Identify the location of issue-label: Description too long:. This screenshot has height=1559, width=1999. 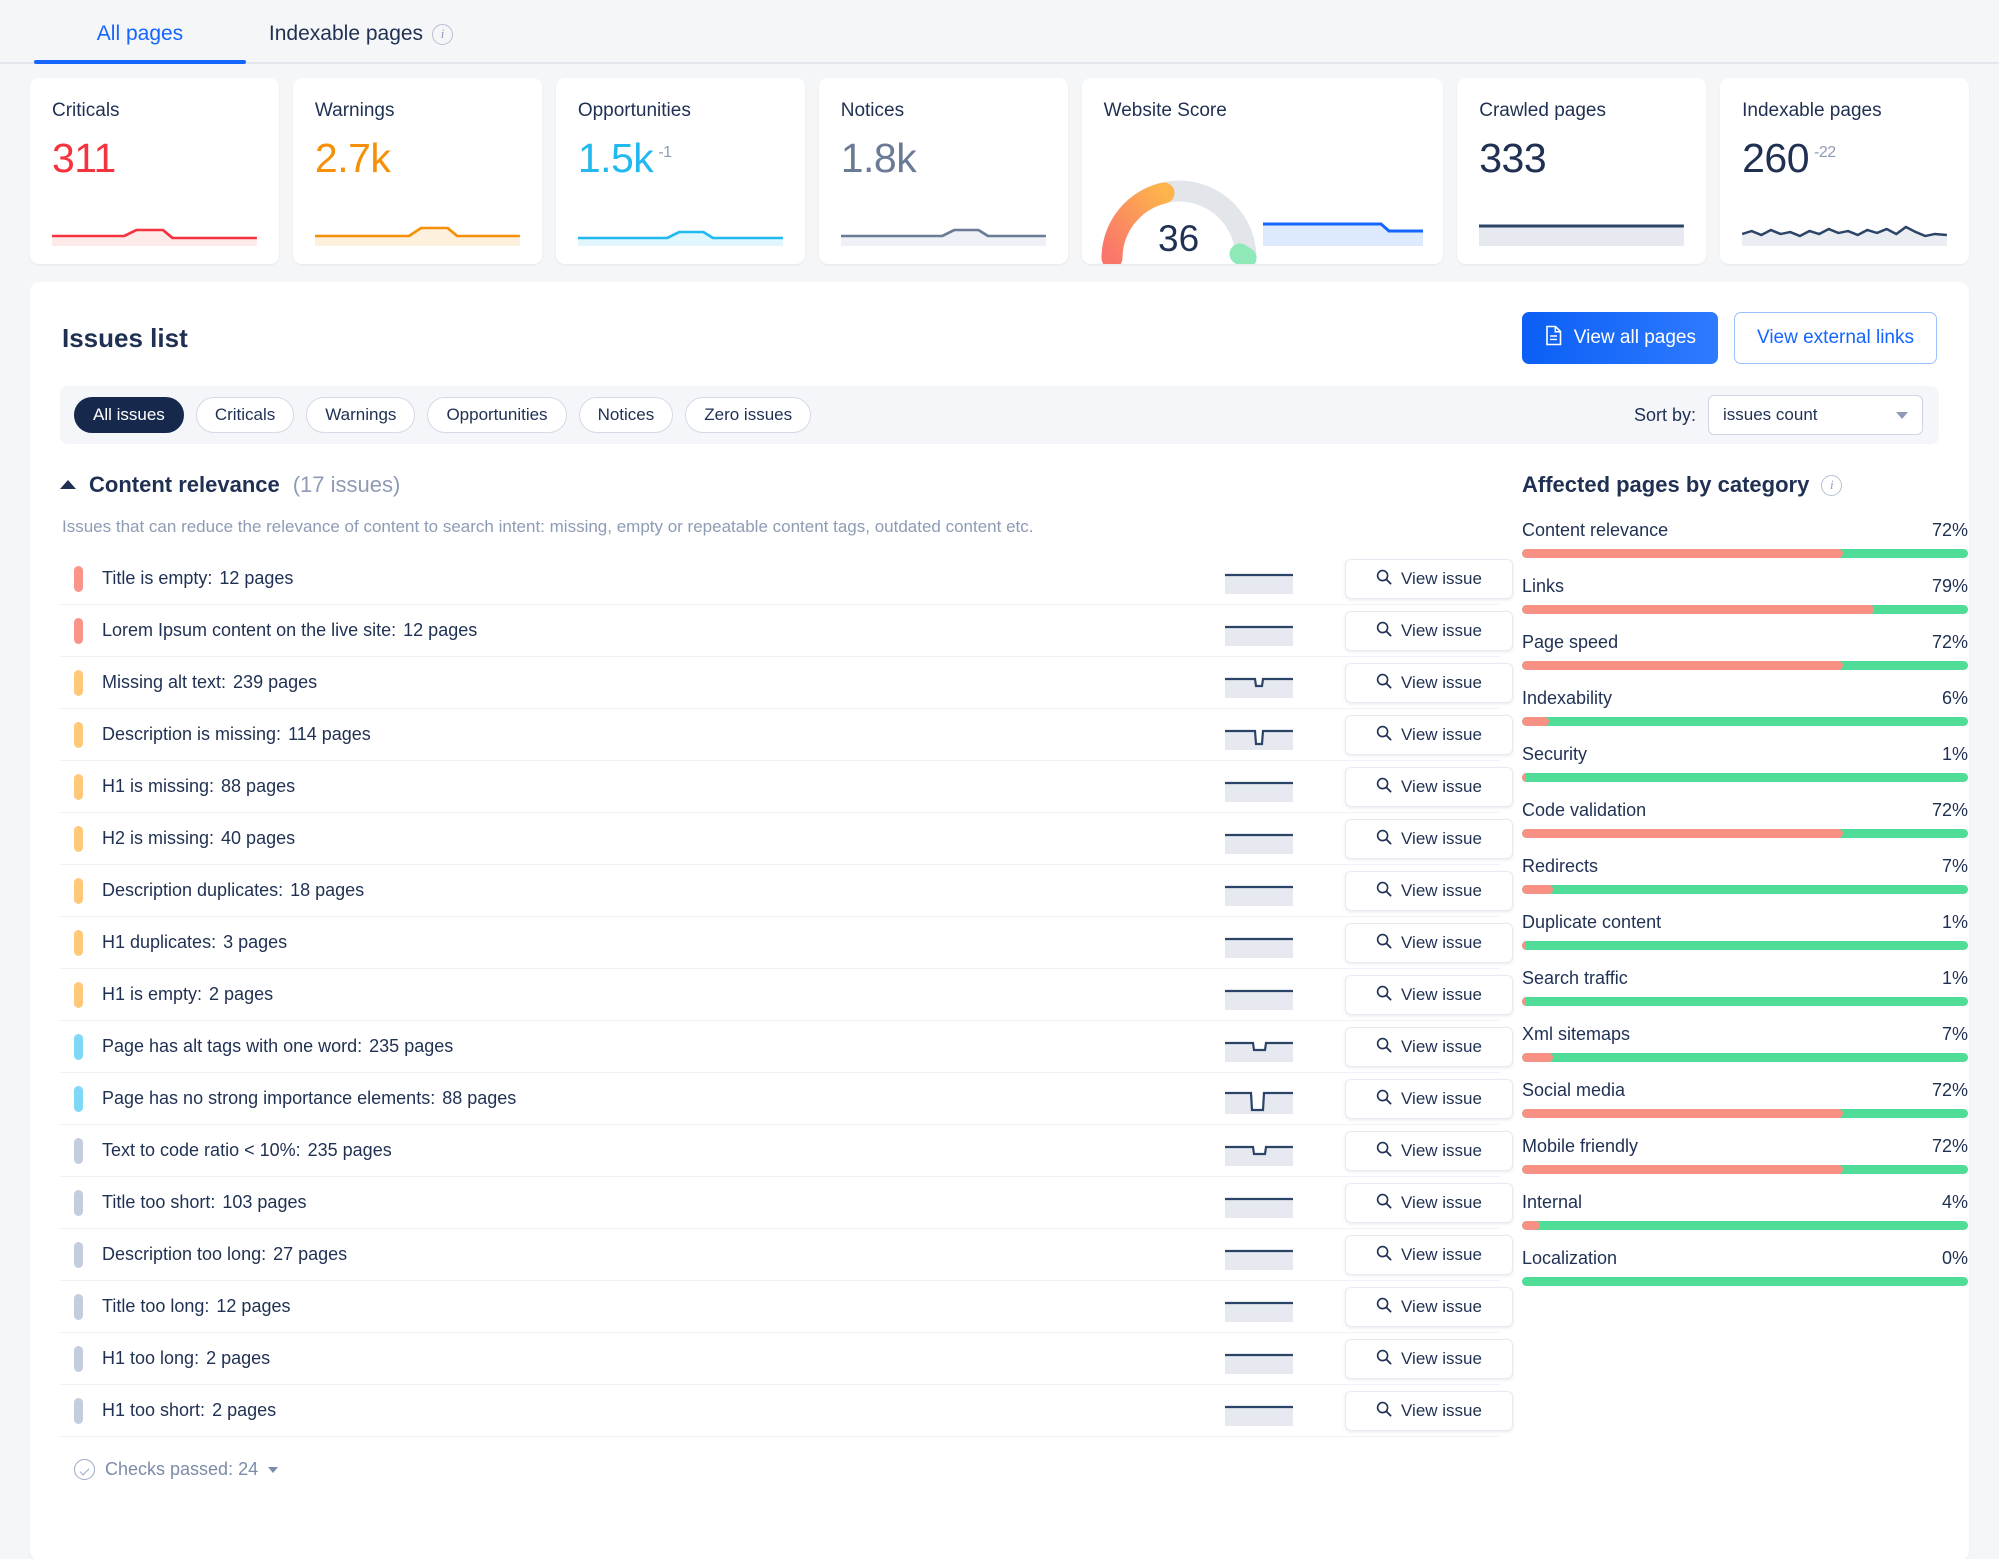
(184, 1254).